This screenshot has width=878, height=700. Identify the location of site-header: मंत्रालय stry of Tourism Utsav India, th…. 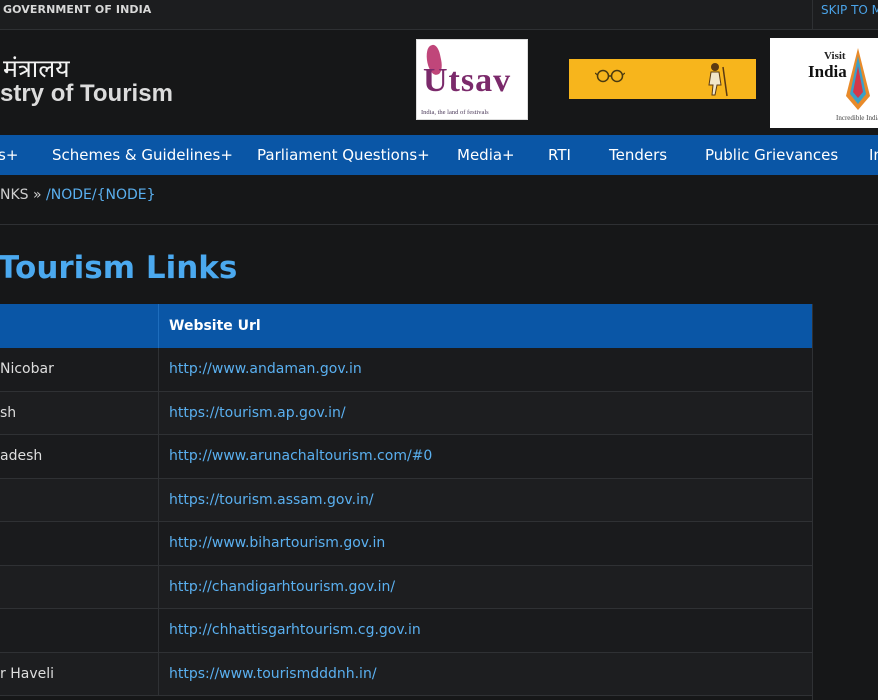
(439, 82).